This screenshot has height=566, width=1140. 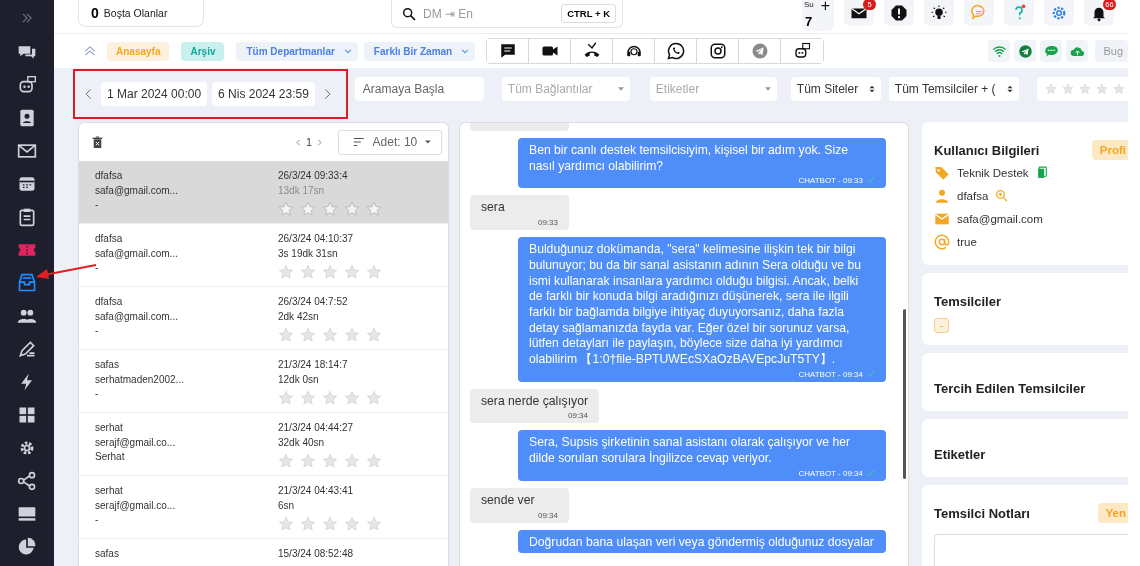 I want to click on card-title: Kullanıcı Bilgileri, so click(x=987, y=150).